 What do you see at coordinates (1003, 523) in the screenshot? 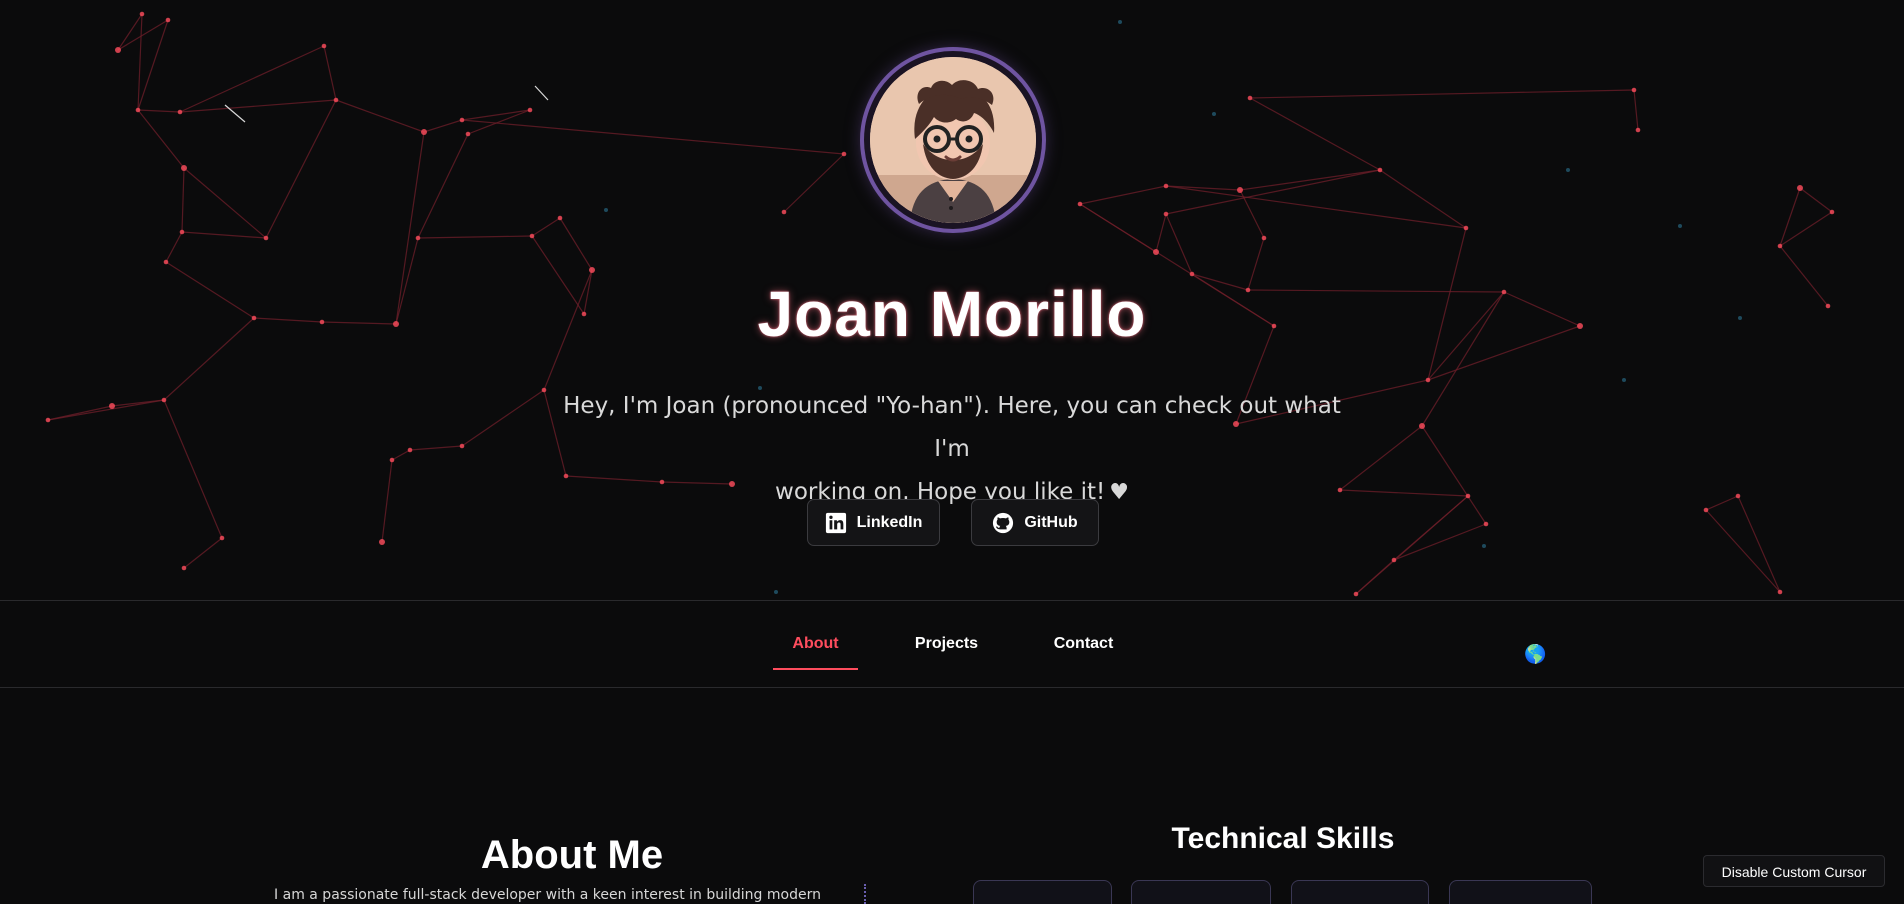
I see `github-icon` at bounding box center [1003, 523].